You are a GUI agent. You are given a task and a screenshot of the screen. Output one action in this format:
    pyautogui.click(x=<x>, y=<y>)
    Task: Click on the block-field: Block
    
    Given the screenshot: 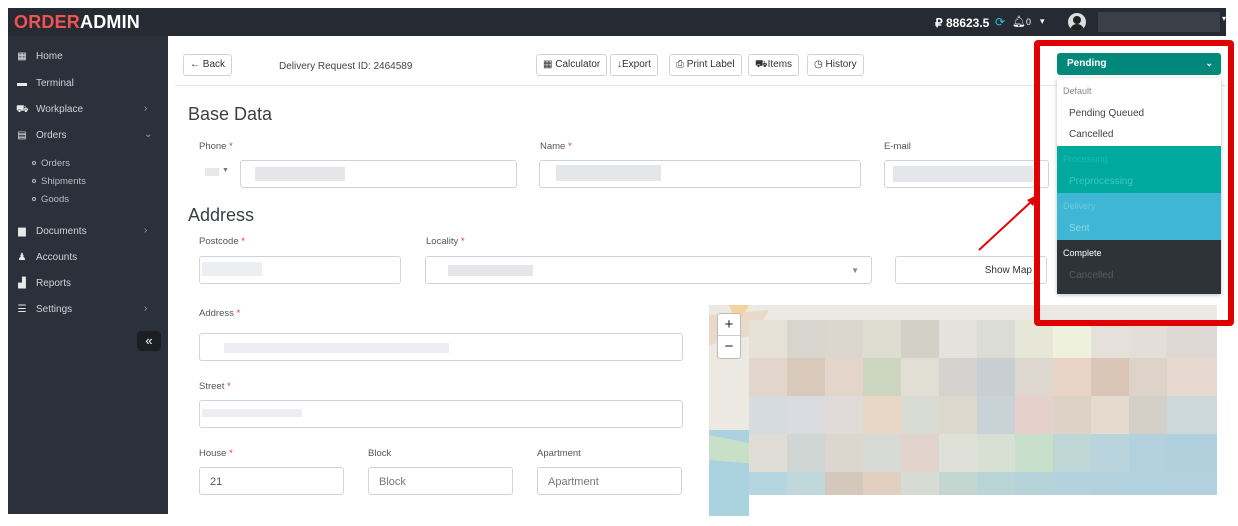 What is the action you would take?
    pyautogui.click(x=440, y=481)
    